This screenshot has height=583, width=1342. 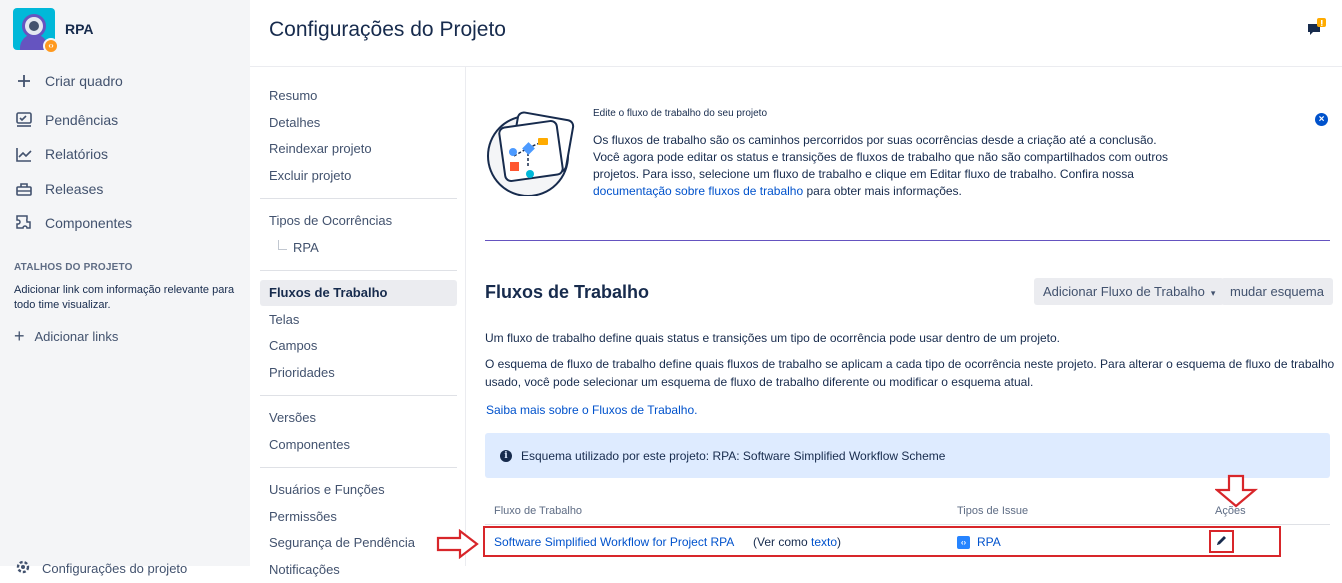 What do you see at coordinates (907, 240) in the screenshot?
I see `banner-divider` at bounding box center [907, 240].